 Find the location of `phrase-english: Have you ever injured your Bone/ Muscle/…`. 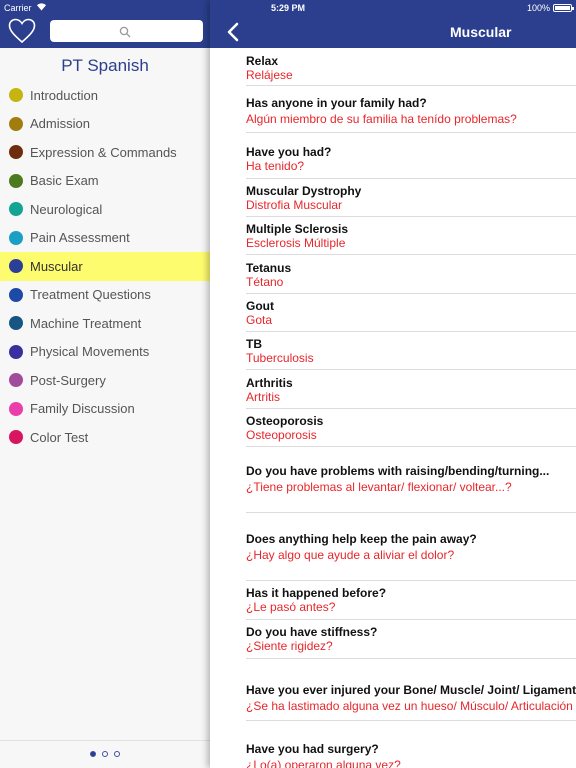

phrase-english: Have you ever injured your Bone/ Muscle/… is located at coordinates (411, 690).